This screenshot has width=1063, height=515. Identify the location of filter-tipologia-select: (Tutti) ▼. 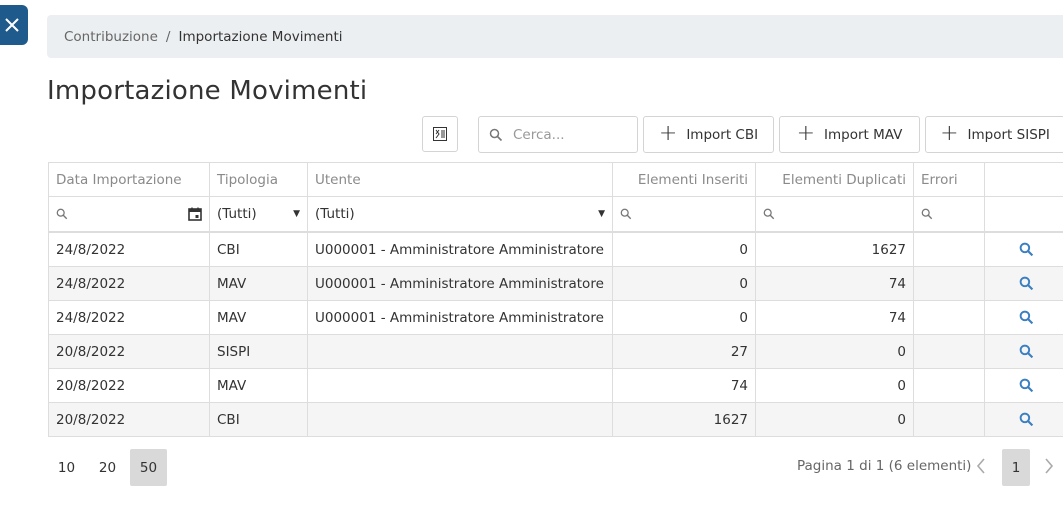
(259, 214).